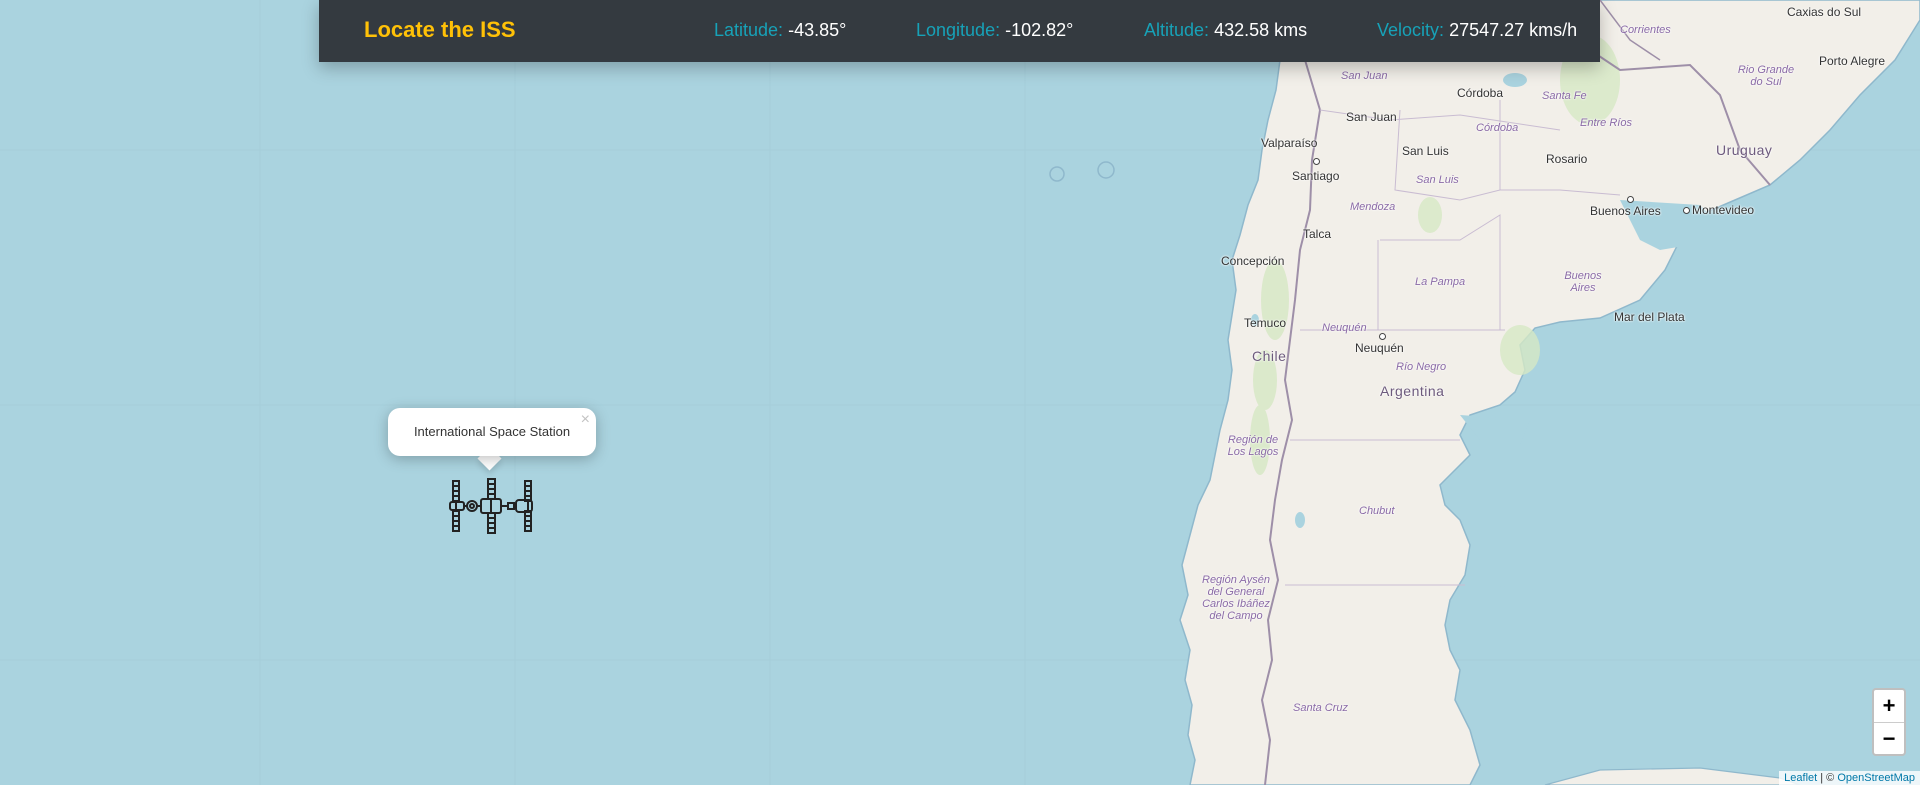 The width and height of the screenshot is (1920, 785). What do you see at coordinates (1824, 12) in the screenshot?
I see `map-label-caxias: Caxias do Sul` at bounding box center [1824, 12].